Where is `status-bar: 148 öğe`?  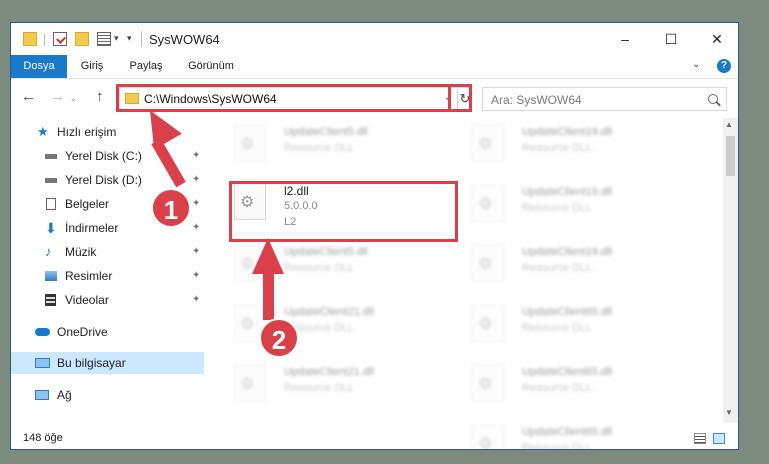
status-bar: 148 öğe is located at coordinates (374, 438).